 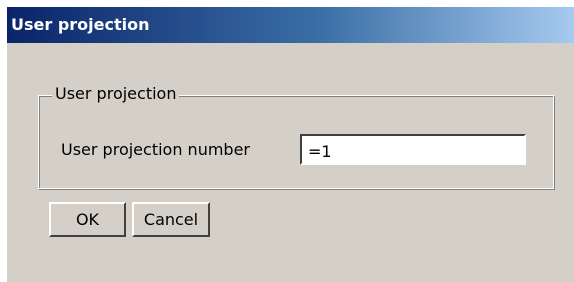 What do you see at coordinates (80, 24) in the screenshot?
I see `dialog-title: User projection` at bounding box center [80, 24].